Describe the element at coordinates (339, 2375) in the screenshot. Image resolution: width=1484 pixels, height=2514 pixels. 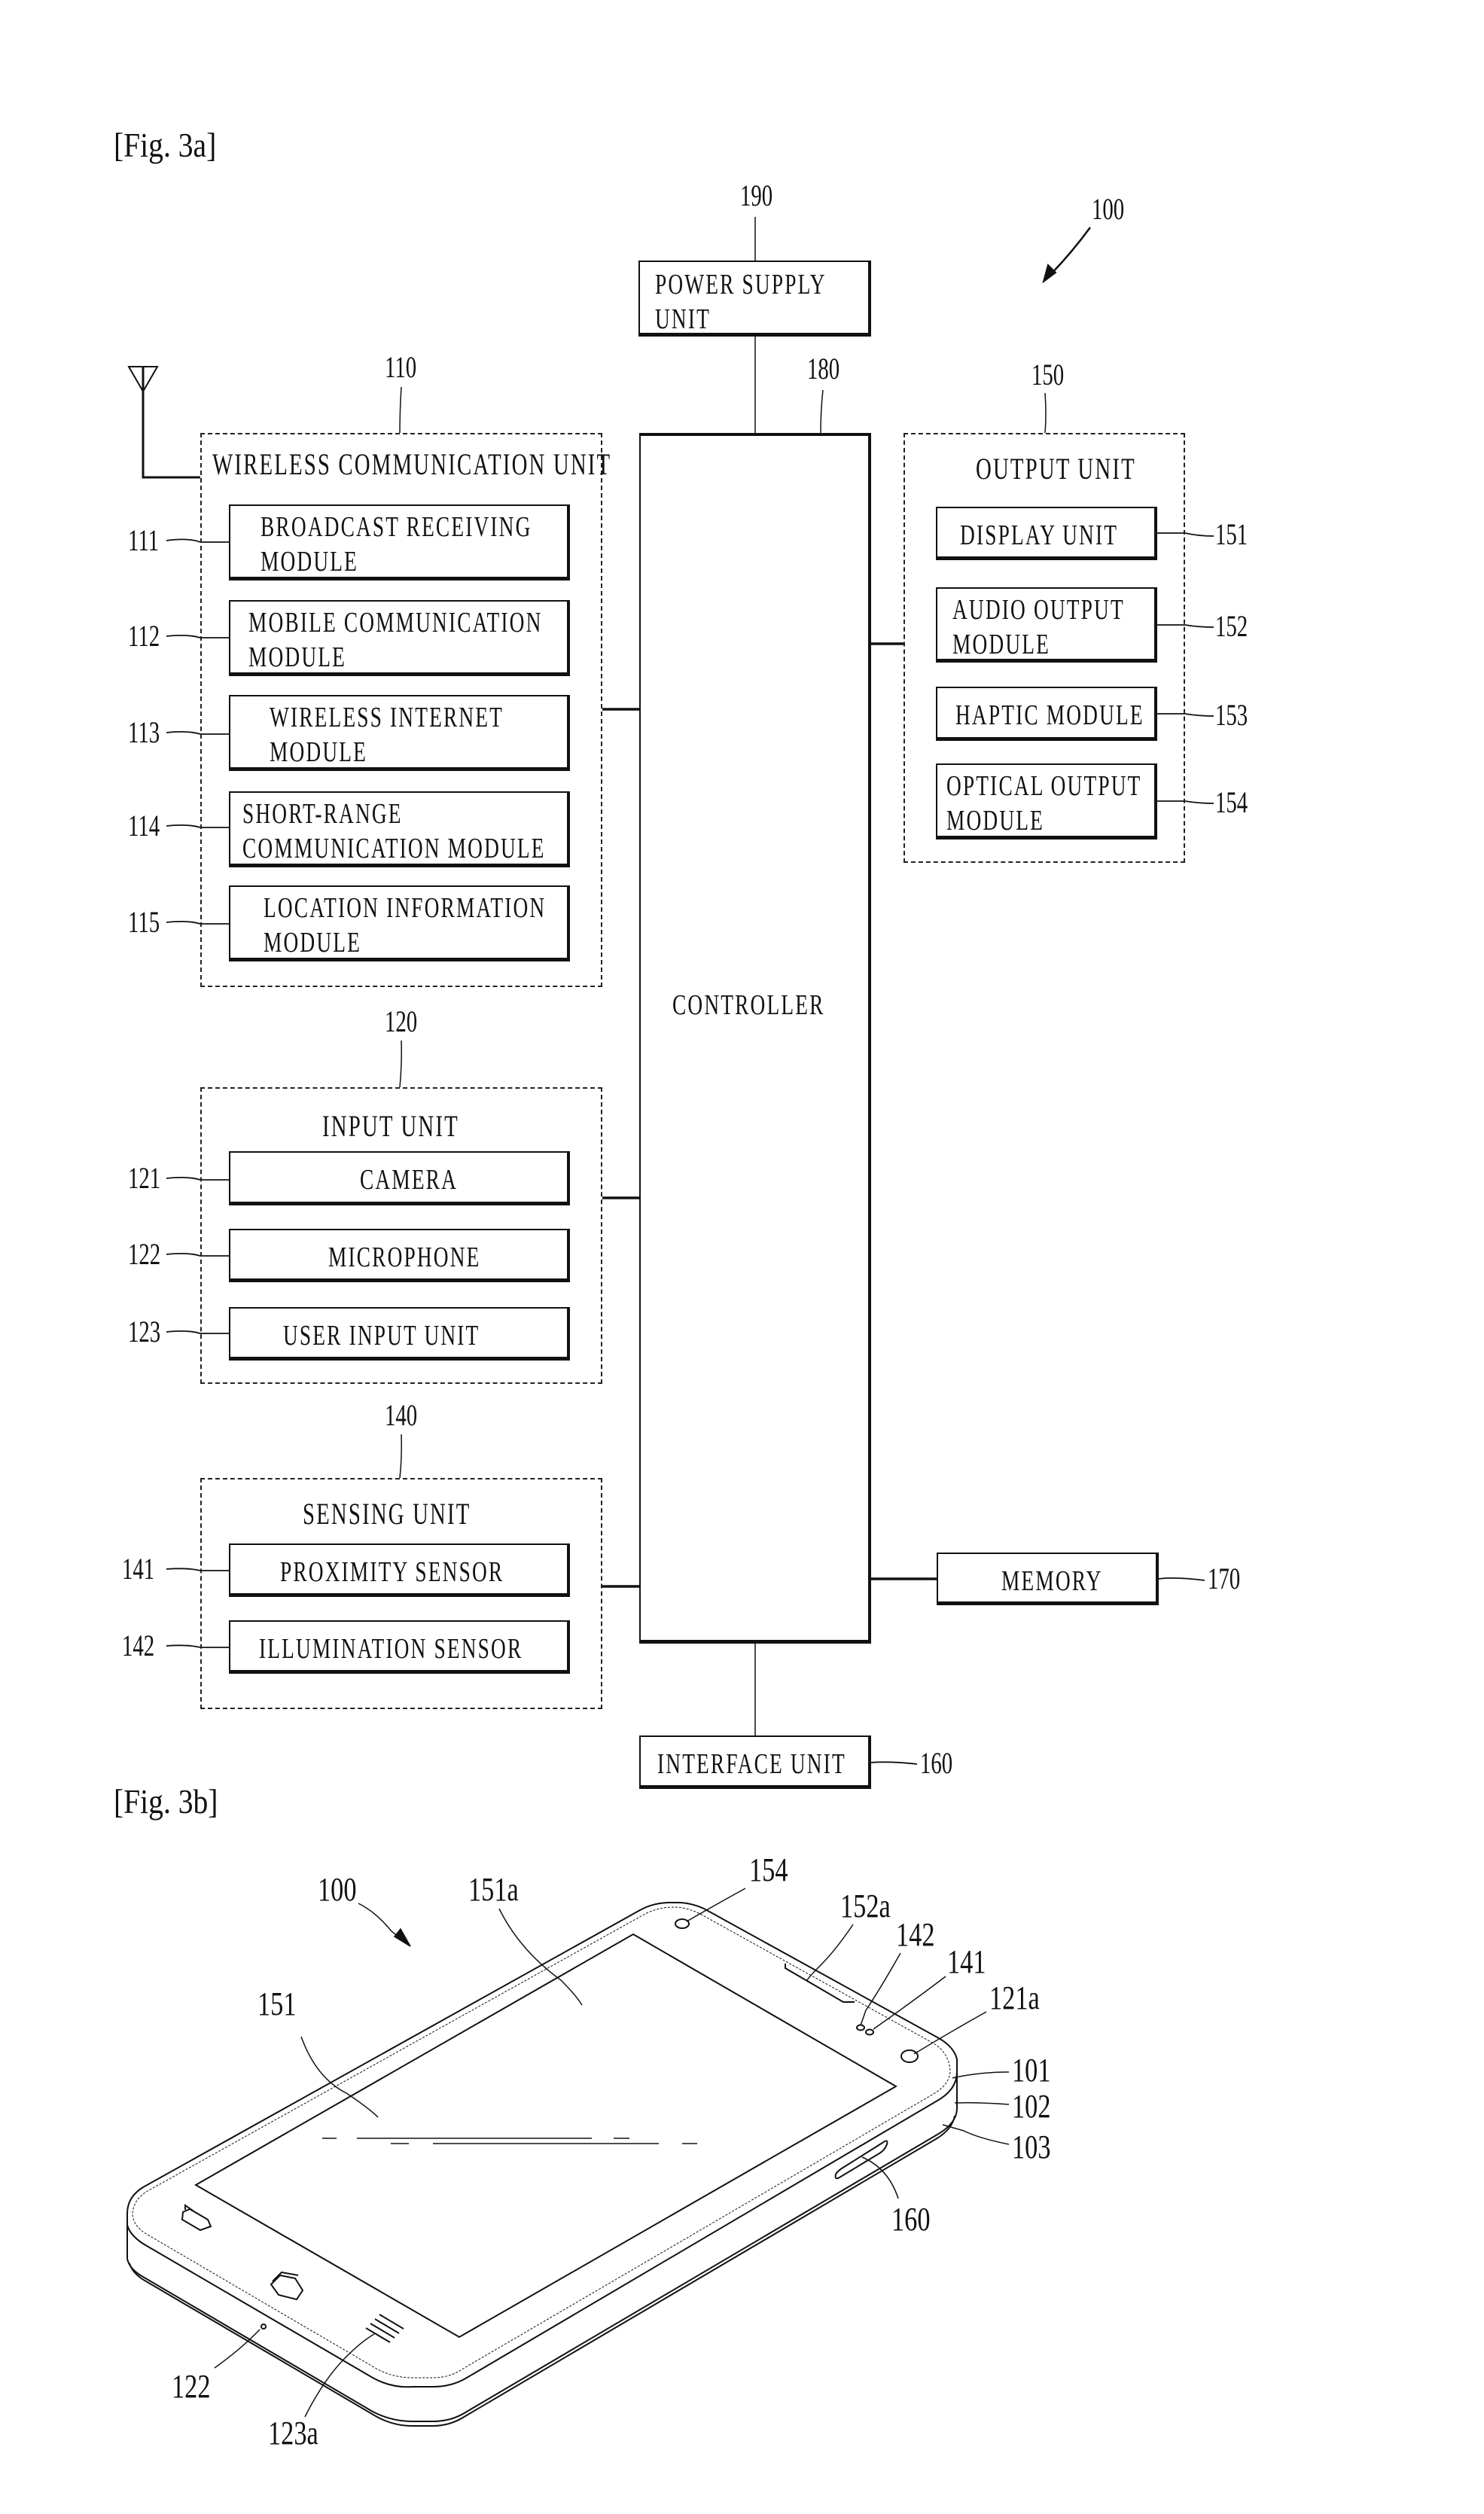
I see `leader-123a` at that location.